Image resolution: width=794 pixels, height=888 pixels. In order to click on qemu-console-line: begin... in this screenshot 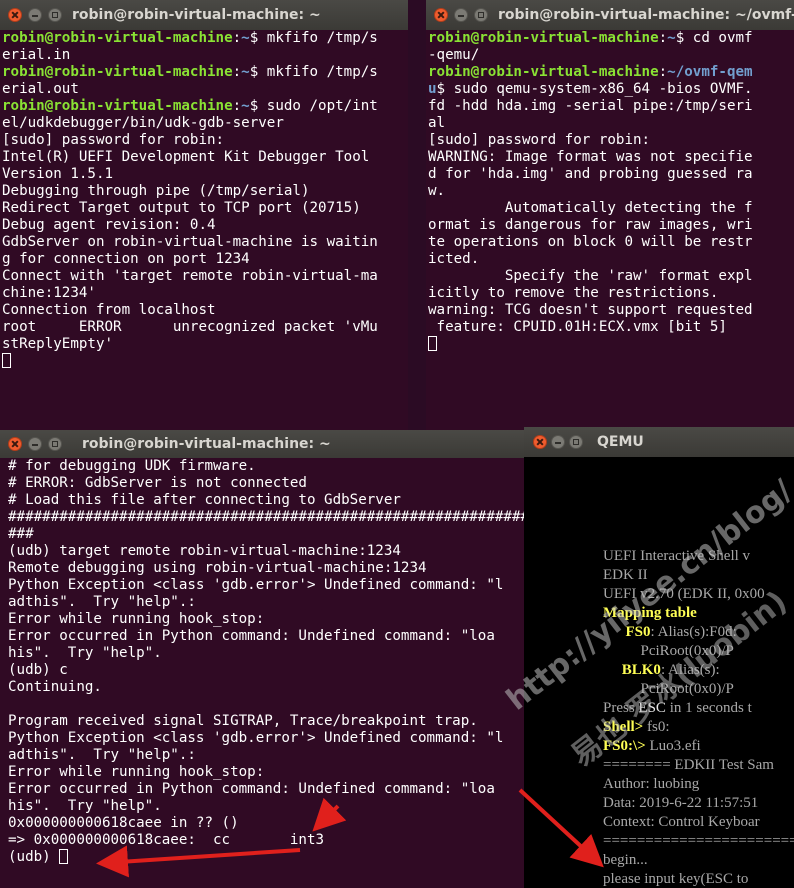, I will do `click(625, 860)`.